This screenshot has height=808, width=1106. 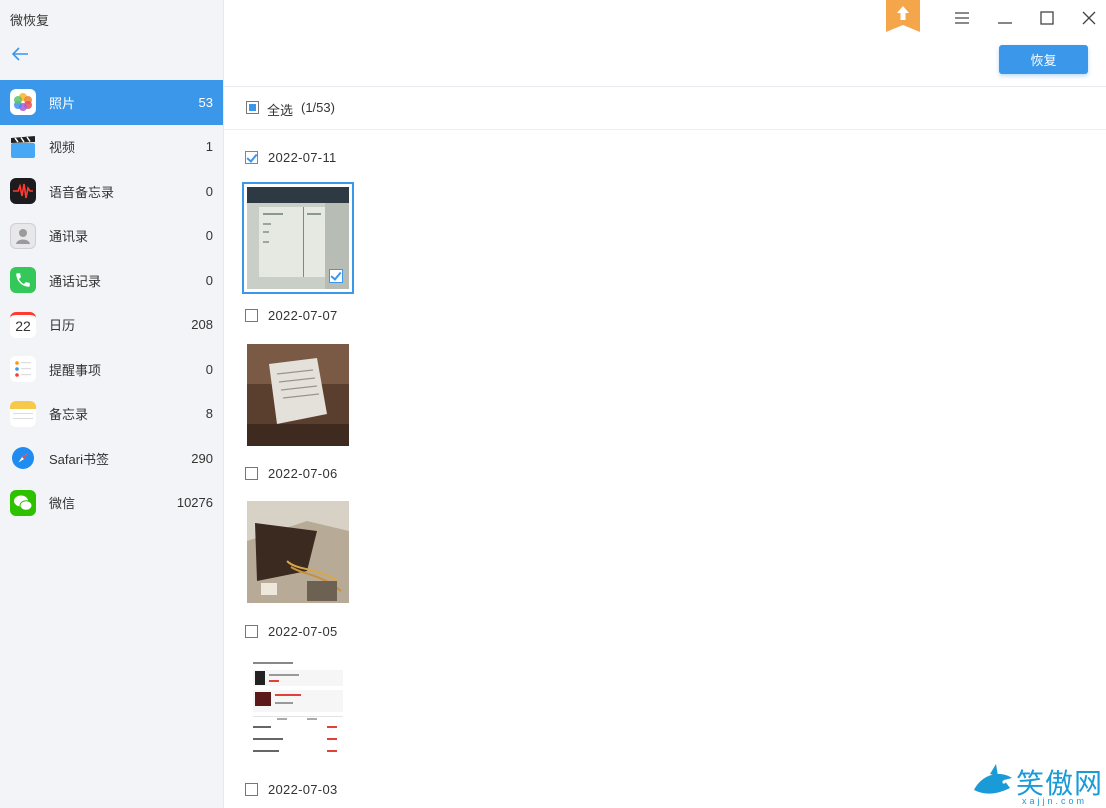 I want to click on sidebar-item-label: 日历, so click(x=62, y=326).